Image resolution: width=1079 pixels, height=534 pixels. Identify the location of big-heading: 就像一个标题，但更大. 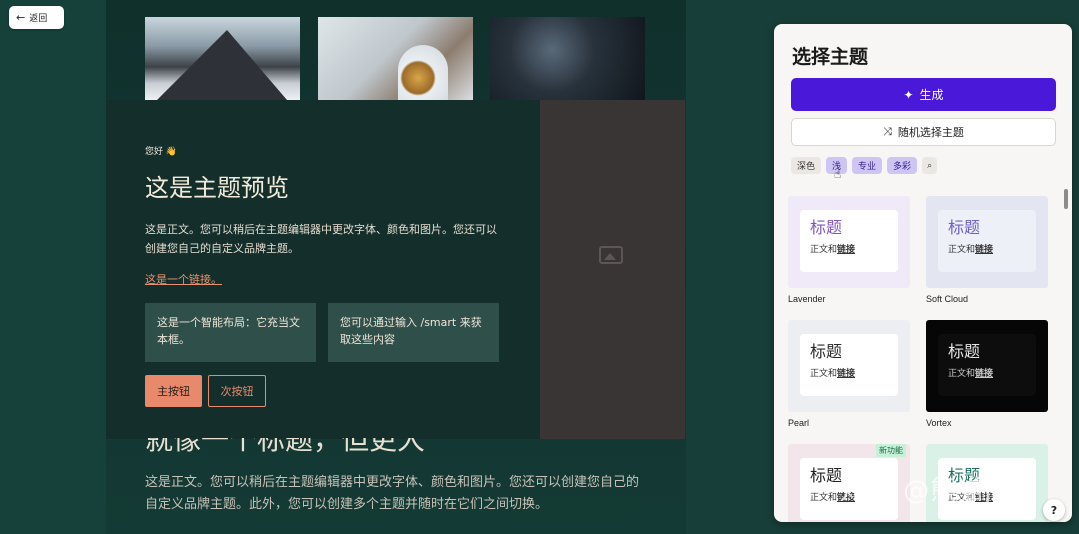
(342, 449).